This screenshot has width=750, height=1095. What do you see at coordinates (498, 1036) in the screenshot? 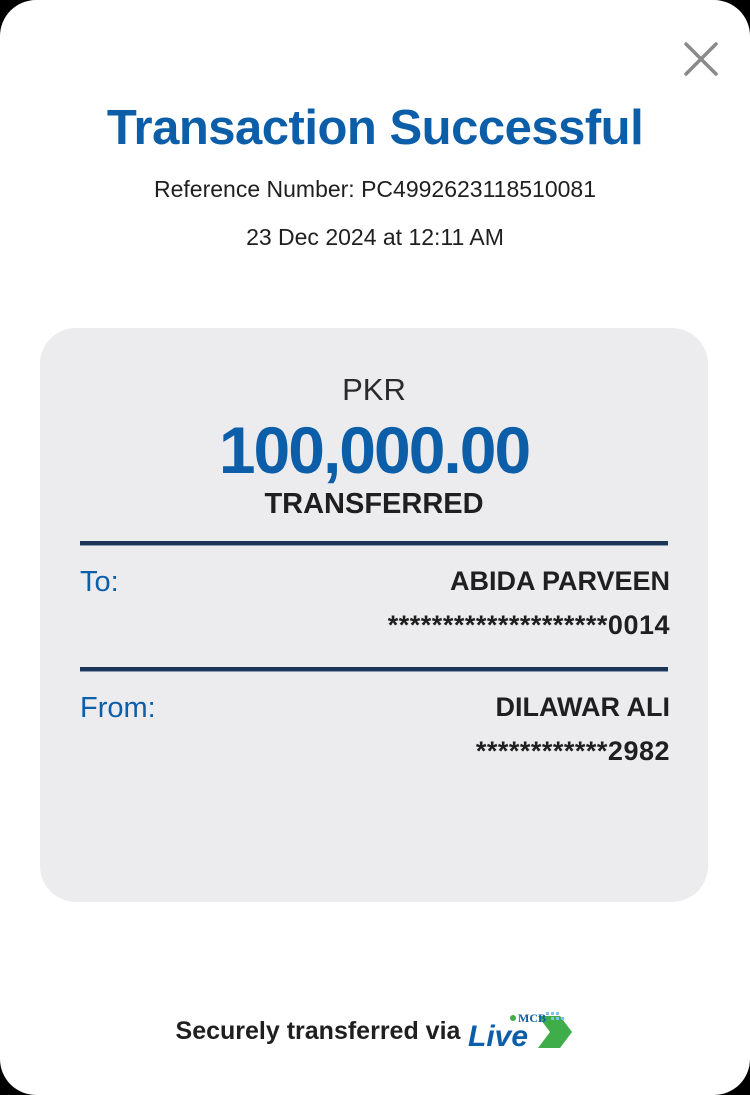
I see `svg-text: Live` at bounding box center [498, 1036].